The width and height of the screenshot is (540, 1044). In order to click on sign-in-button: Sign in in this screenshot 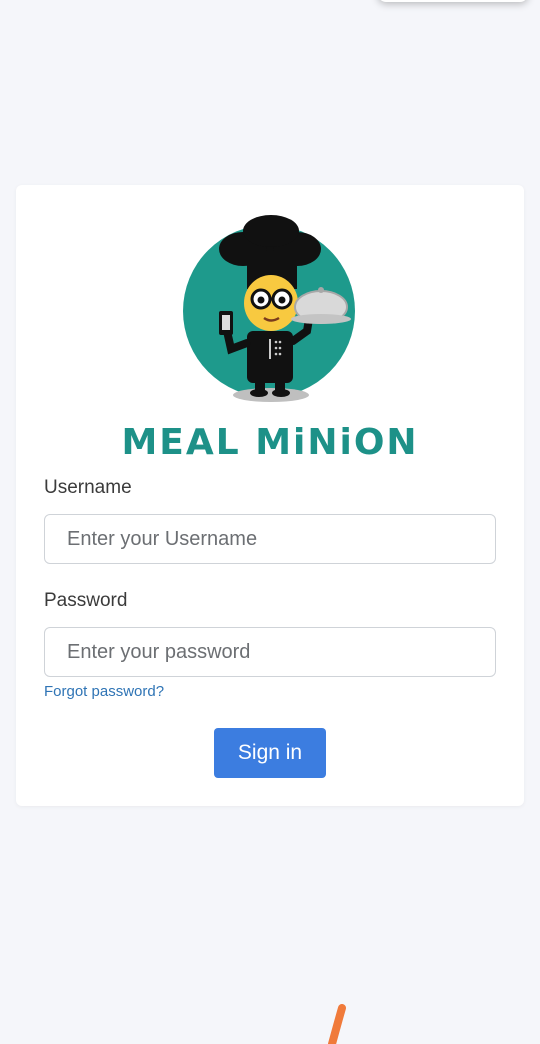, I will do `click(270, 753)`.